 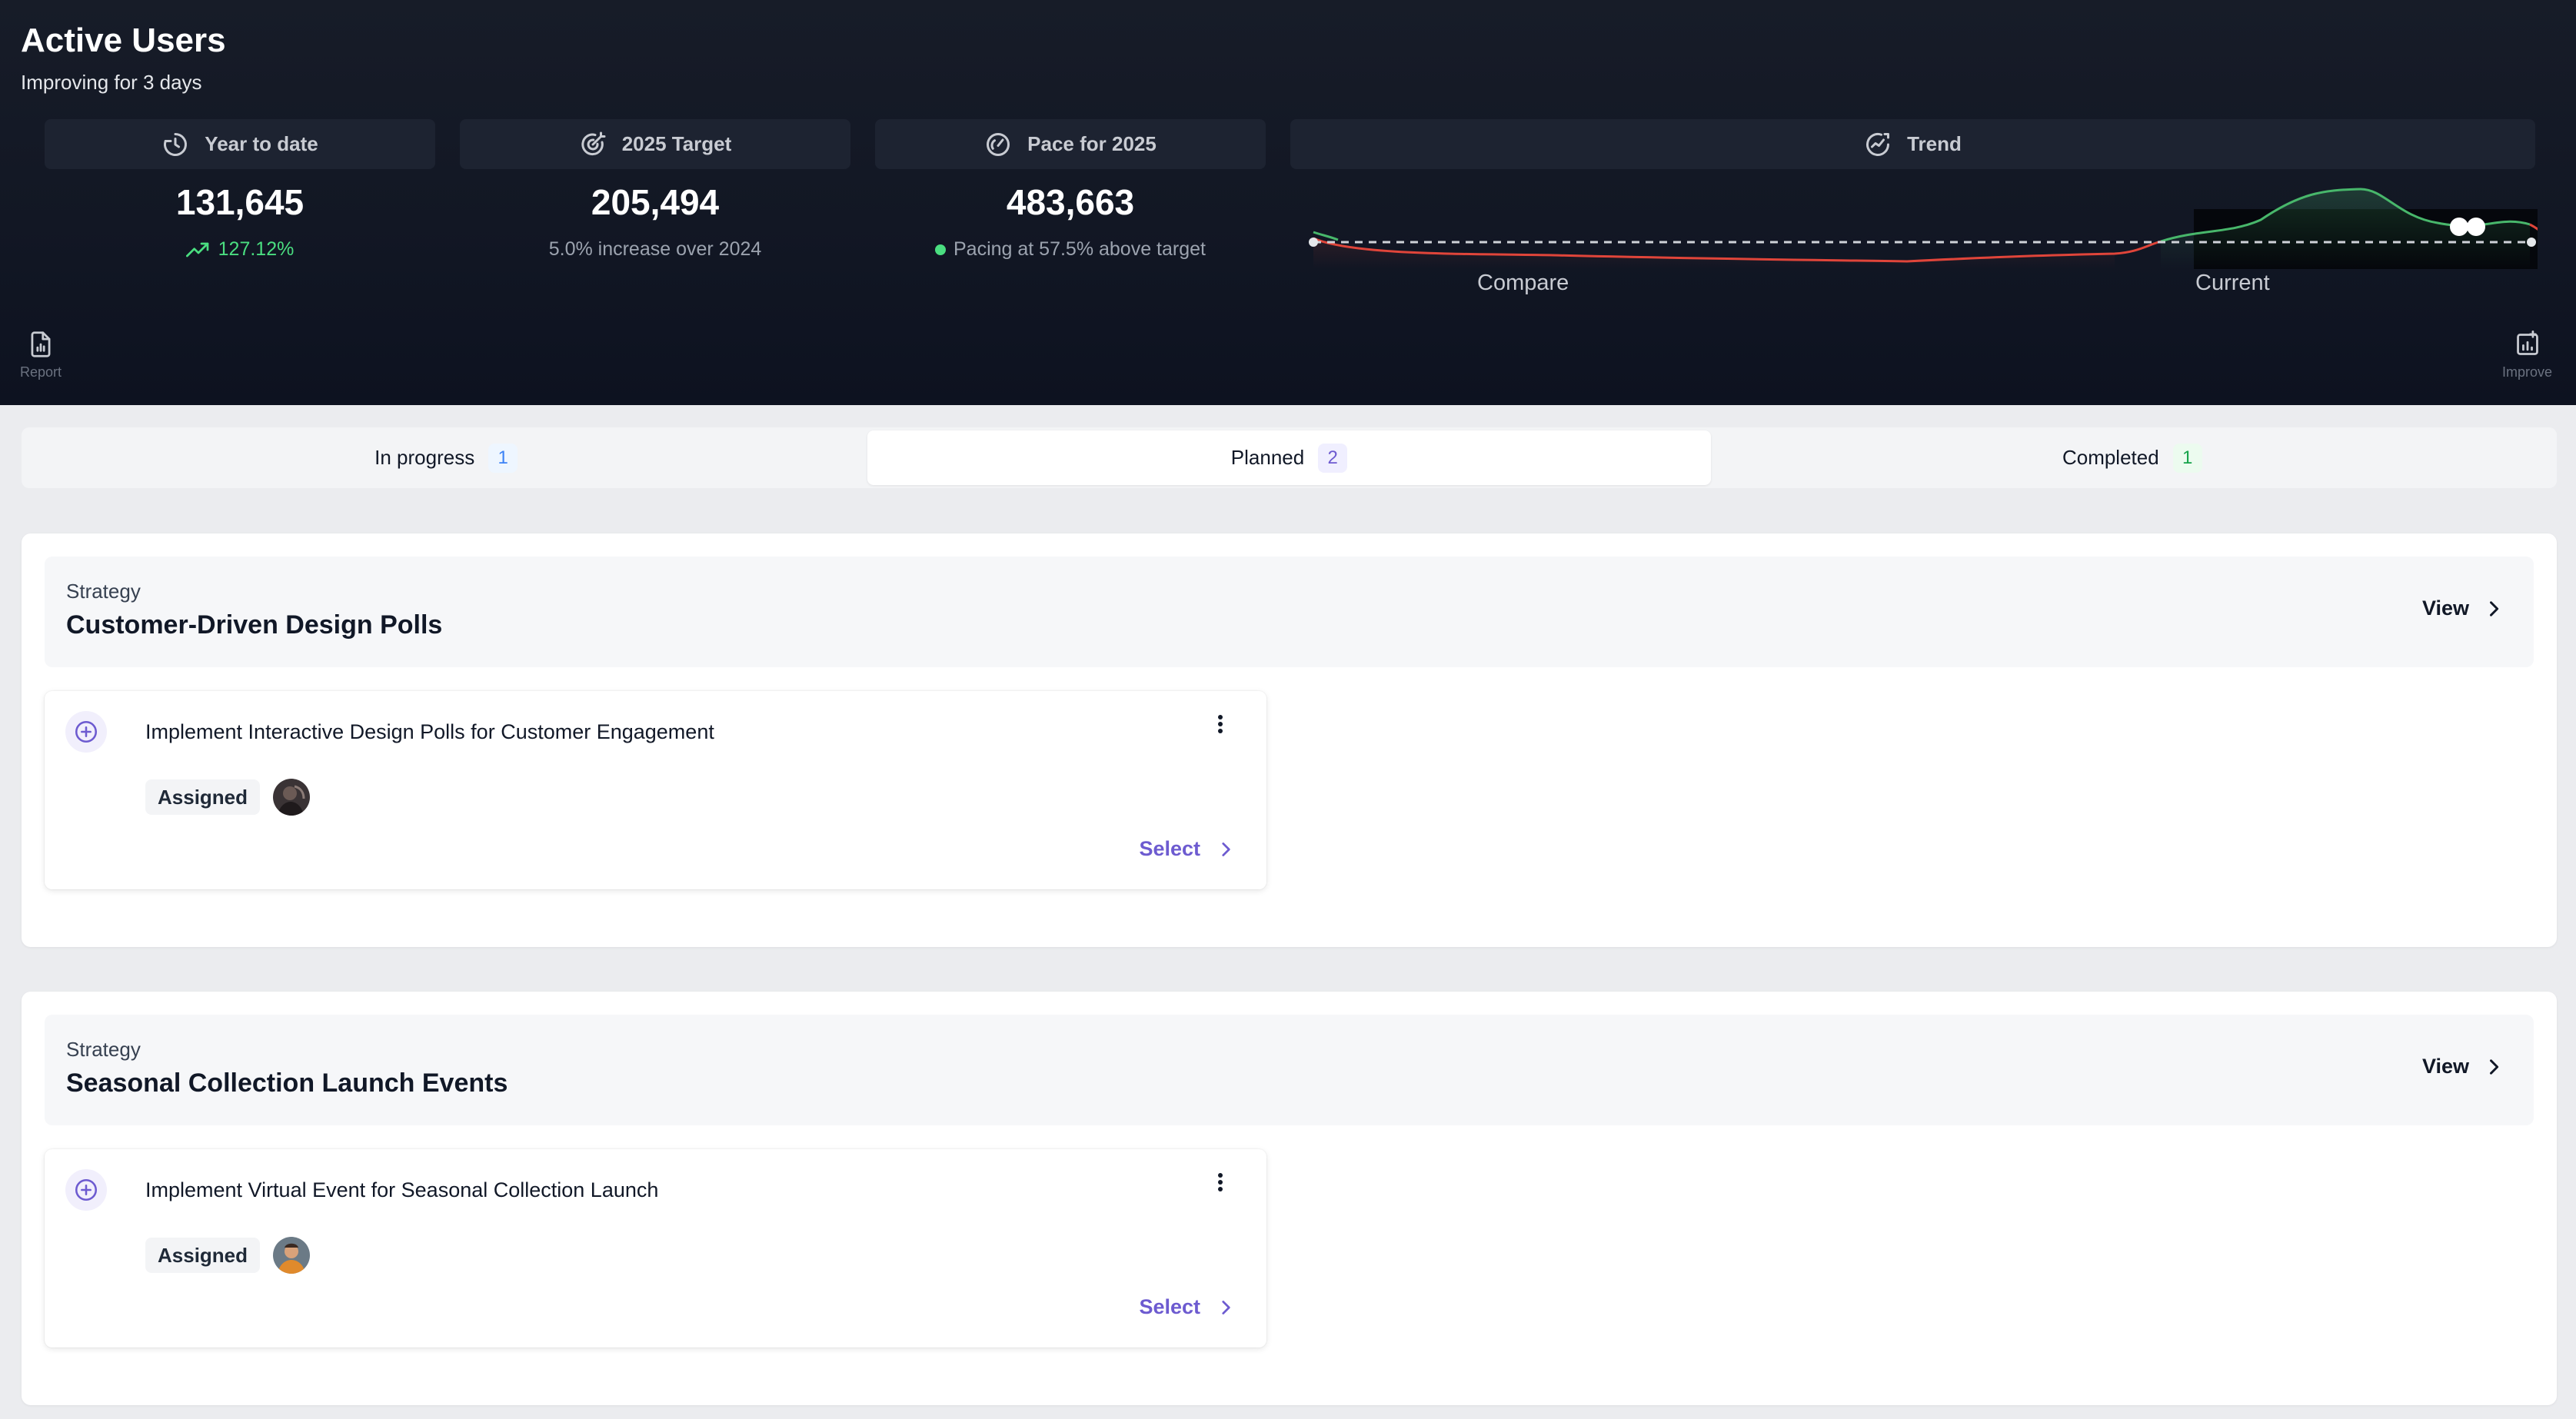 I want to click on stat-pace-note-text: Pacing at 57.5% above target, so click(x=1079, y=249).